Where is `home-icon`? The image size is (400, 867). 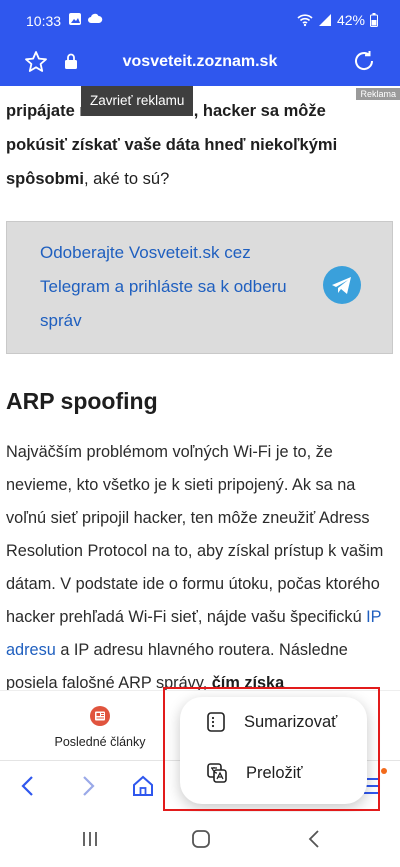
home-icon is located at coordinates (143, 786).